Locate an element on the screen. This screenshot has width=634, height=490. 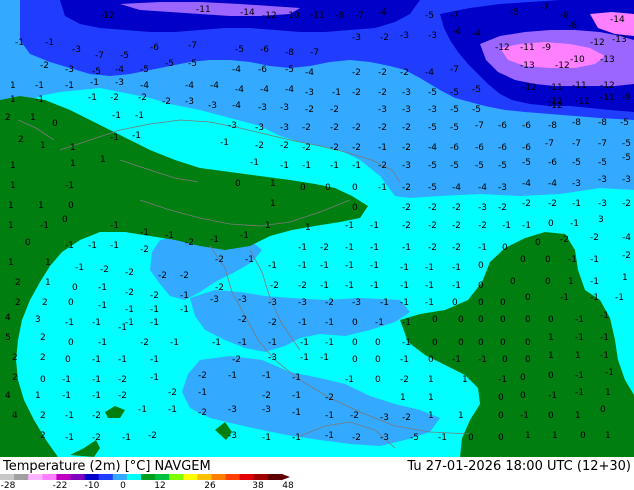
temperature-label: -8 is located at coordinates (576, 123).